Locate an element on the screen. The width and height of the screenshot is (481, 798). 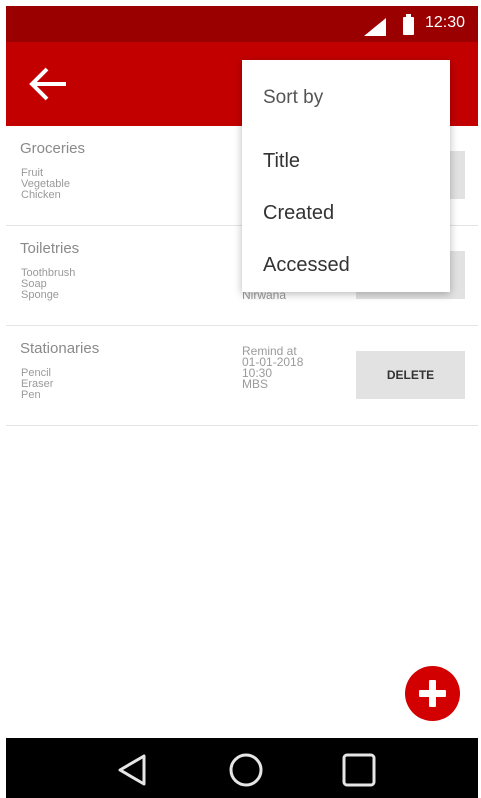
list-entry: Pen is located at coordinates (31, 395).